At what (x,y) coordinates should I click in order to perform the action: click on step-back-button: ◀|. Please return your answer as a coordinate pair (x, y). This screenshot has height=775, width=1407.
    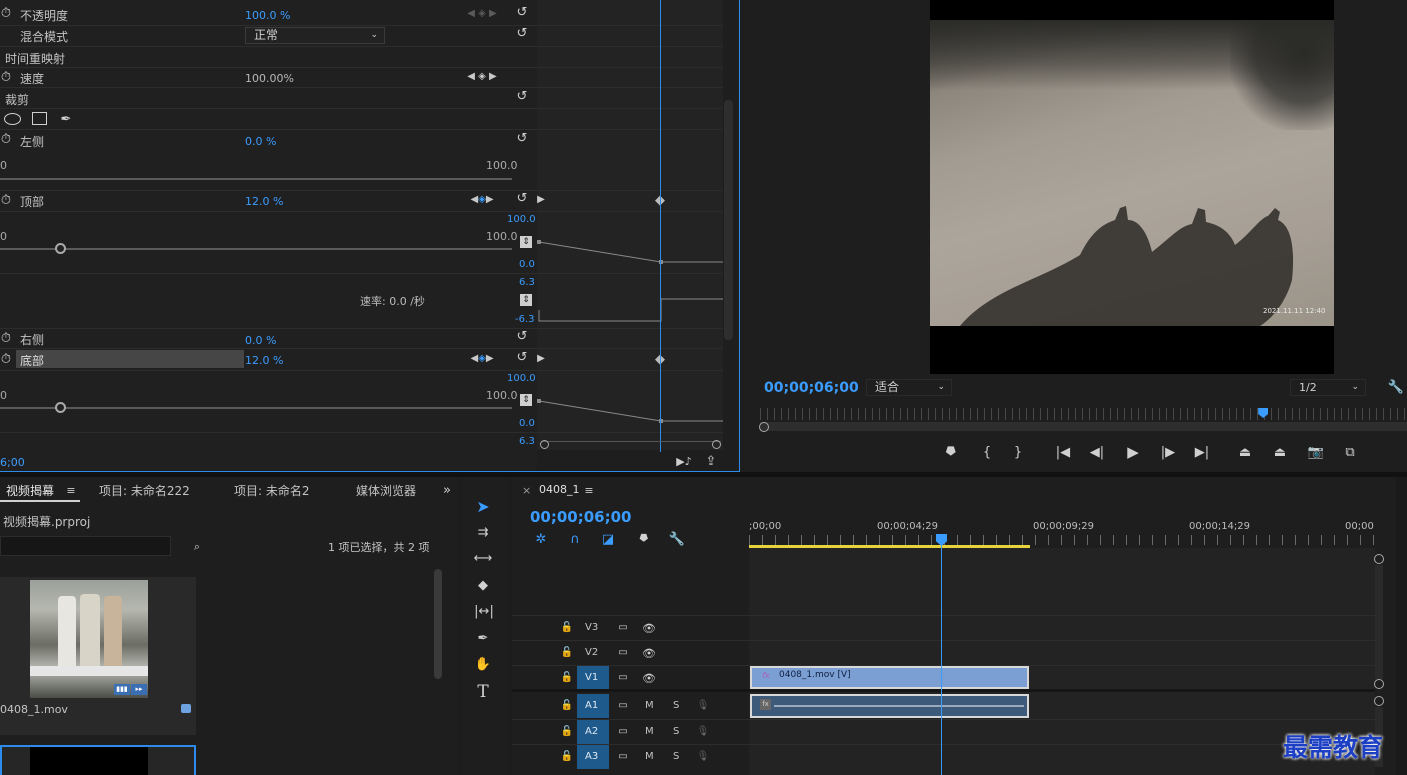
    Looking at the image, I should click on (1097, 452).